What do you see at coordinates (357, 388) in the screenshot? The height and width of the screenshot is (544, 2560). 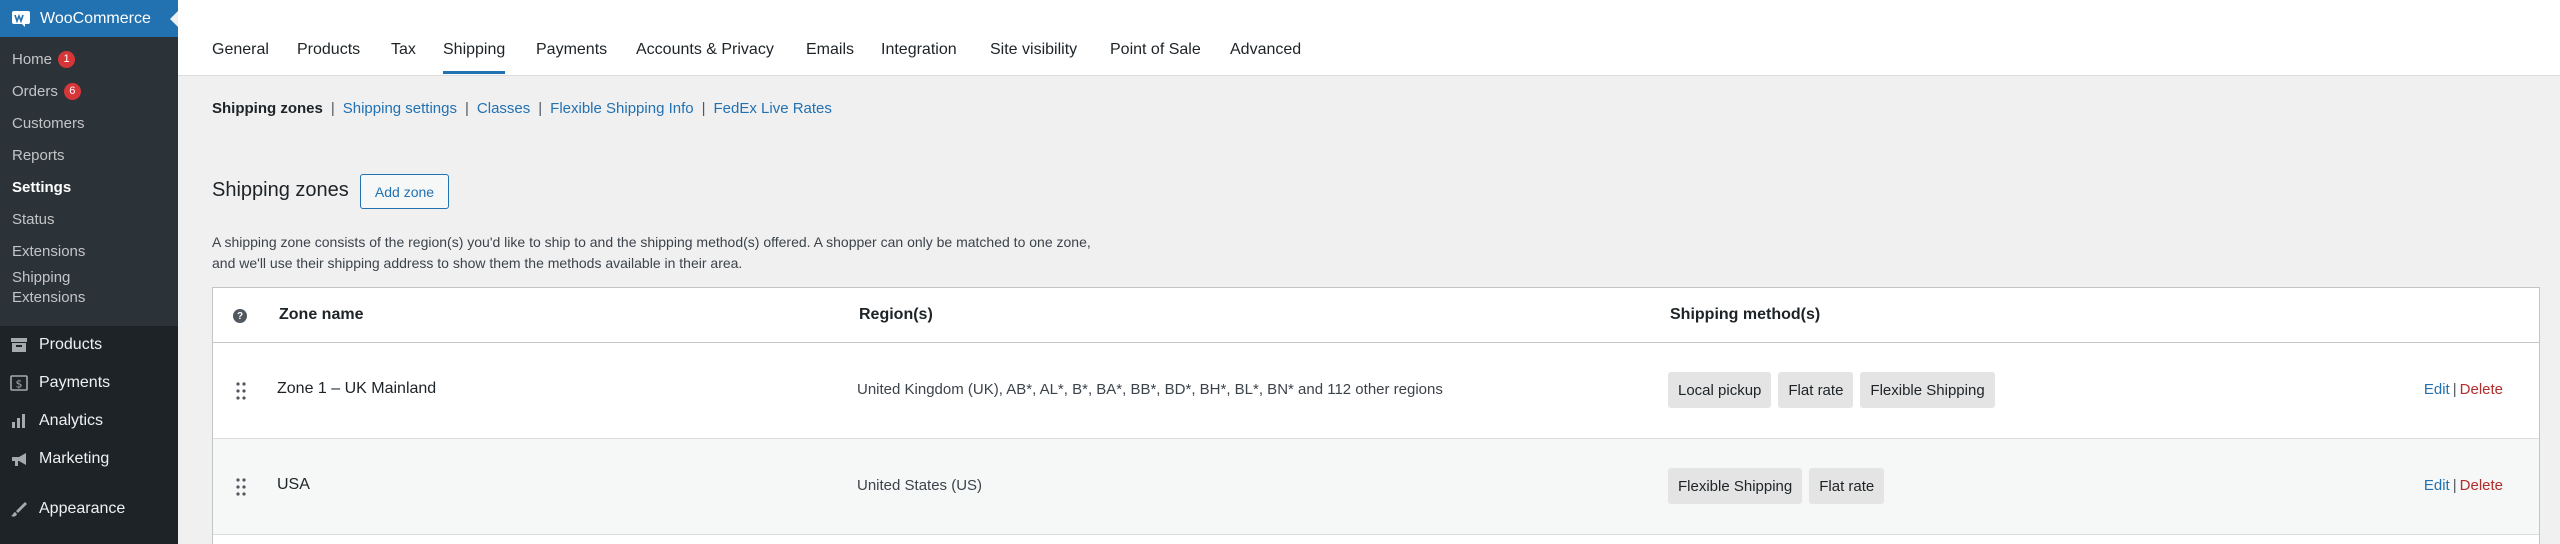 I see `zone-name: Zone 1 – UK Mainland` at bounding box center [357, 388].